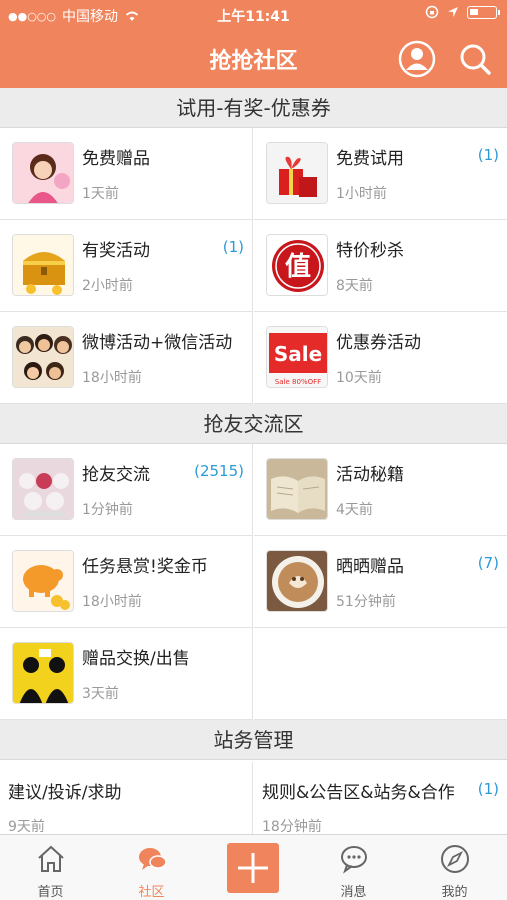  I want to click on open-book-image, so click(297, 489).